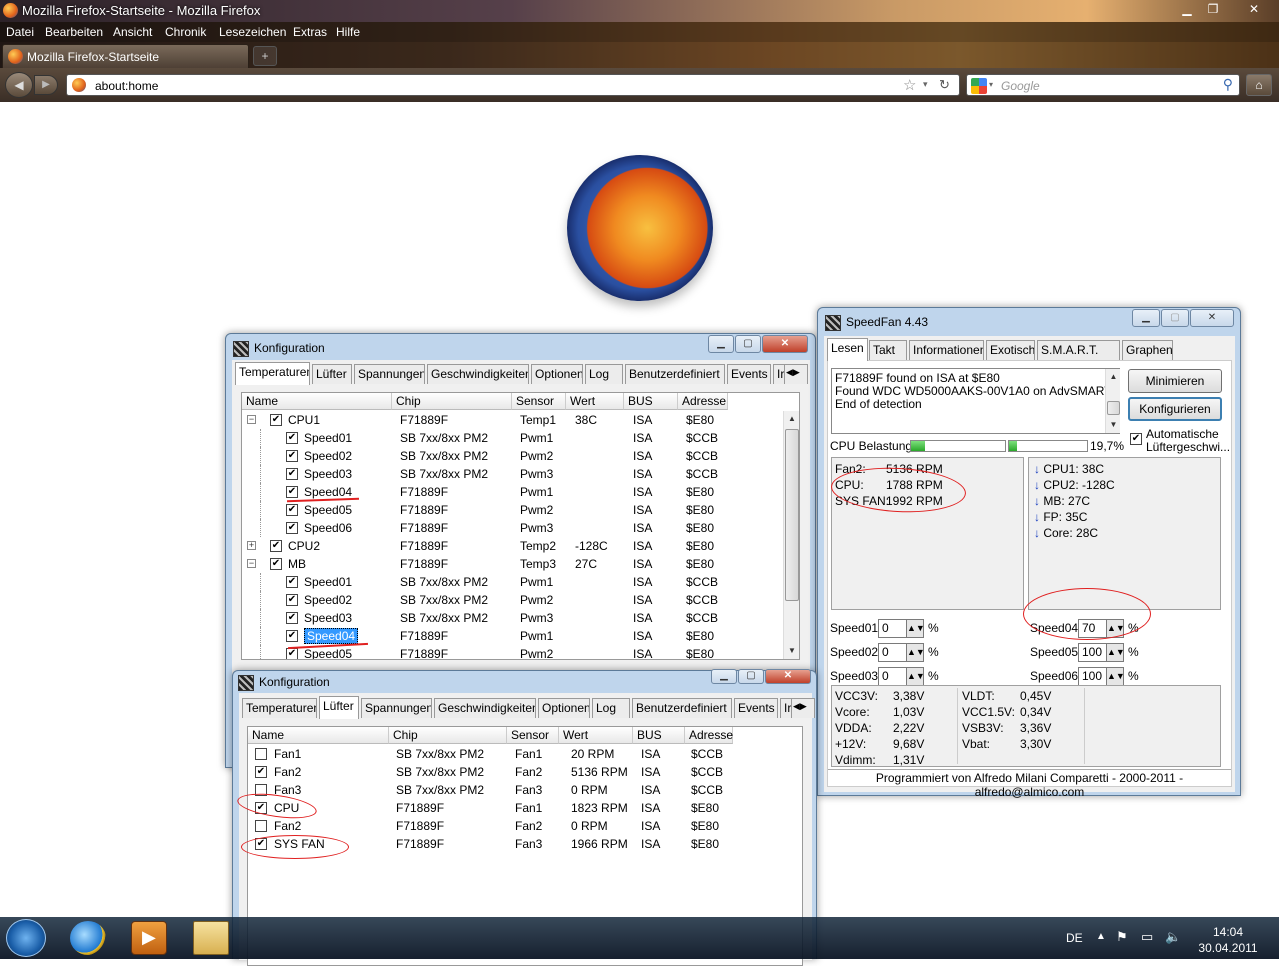  What do you see at coordinates (1259, 85) in the screenshot?
I see `home-button: ⌂` at bounding box center [1259, 85].